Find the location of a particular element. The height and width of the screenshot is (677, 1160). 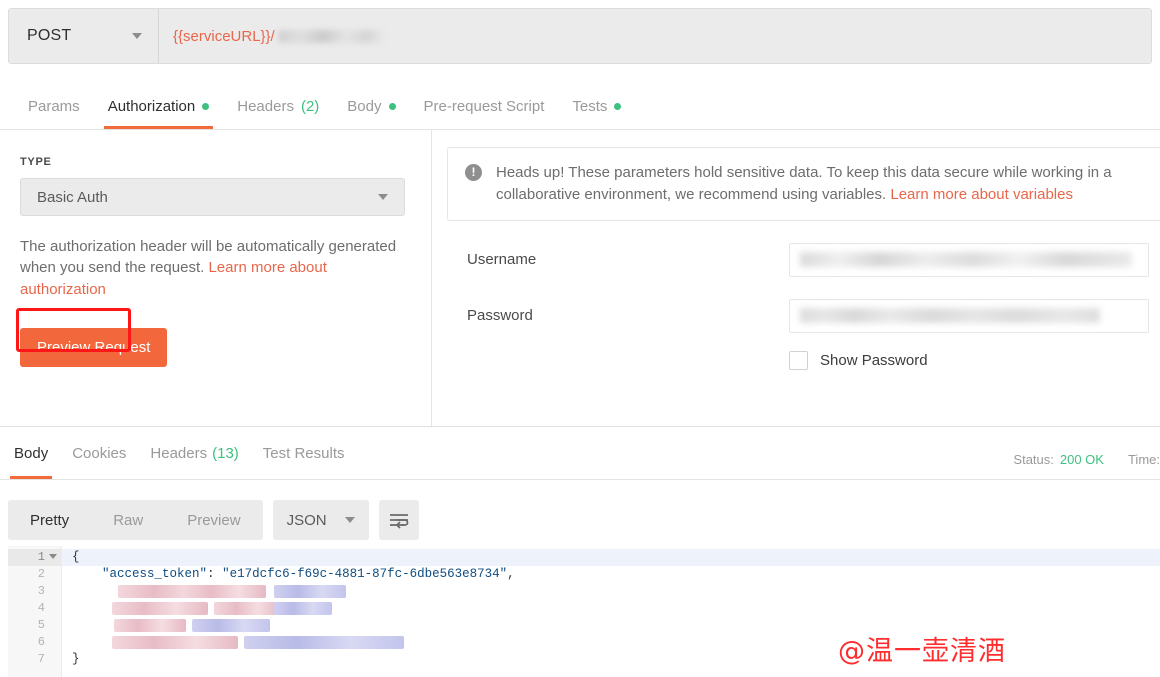

tab-headers-count: (2) is located at coordinates (310, 106).